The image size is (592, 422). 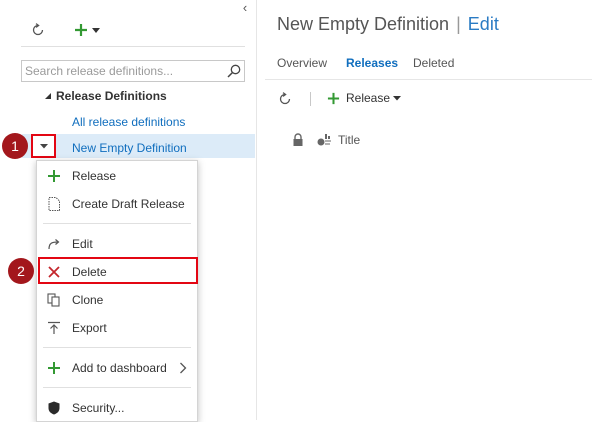 I want to click on release-button: Release, so click(x=364, y=98).